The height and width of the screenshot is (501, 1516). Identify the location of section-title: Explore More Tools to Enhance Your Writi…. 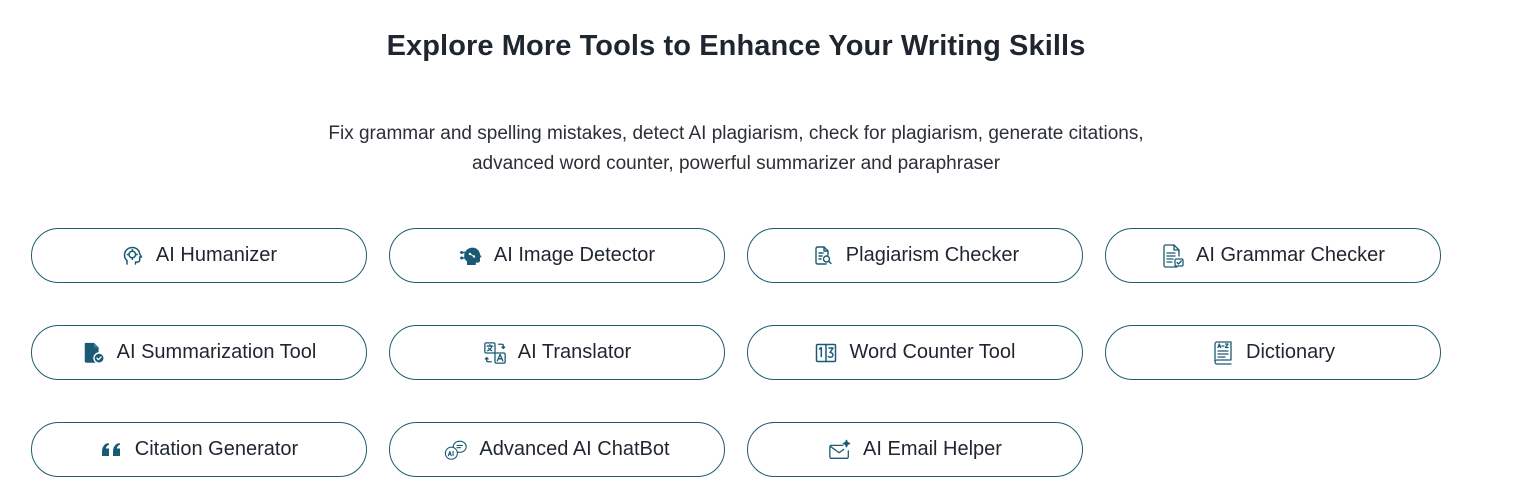
(736, 46).